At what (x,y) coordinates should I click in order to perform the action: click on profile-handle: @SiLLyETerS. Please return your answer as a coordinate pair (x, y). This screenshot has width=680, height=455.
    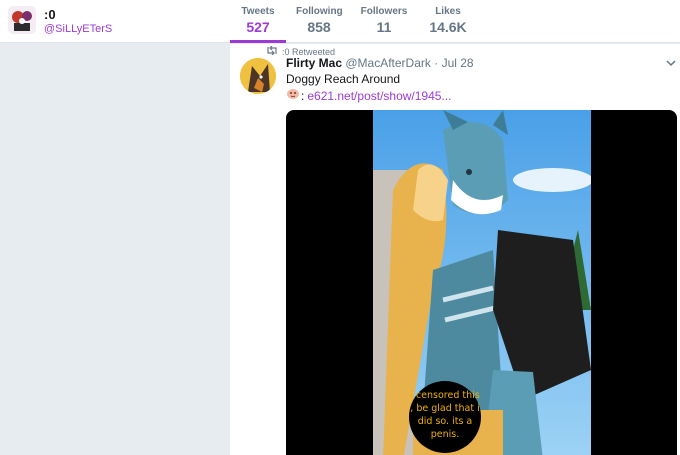
    Looking at the image, I should click on (78, 29).